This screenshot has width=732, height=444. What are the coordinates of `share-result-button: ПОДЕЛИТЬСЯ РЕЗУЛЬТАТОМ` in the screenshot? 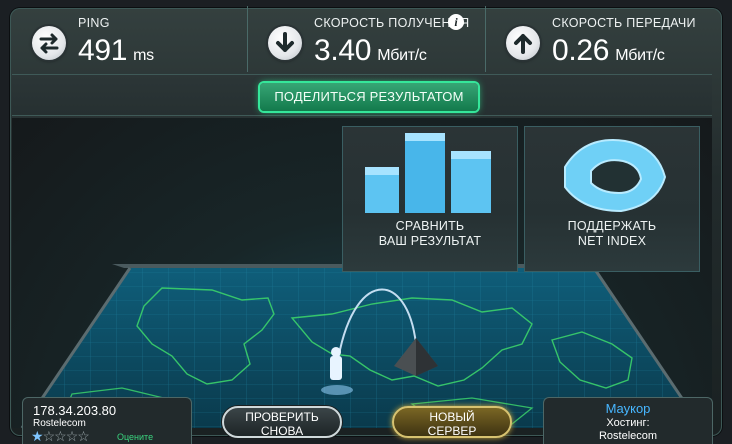 It's located at (369, 97).